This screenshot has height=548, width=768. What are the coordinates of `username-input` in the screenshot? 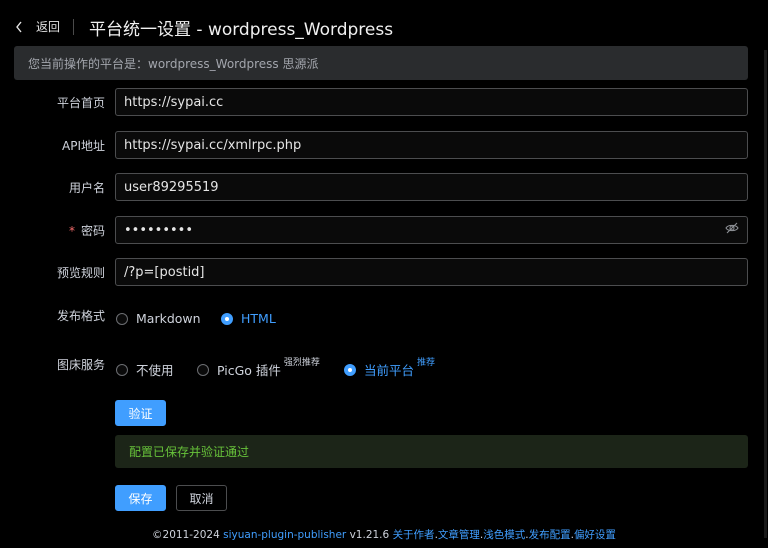 It's located at (431, 187).